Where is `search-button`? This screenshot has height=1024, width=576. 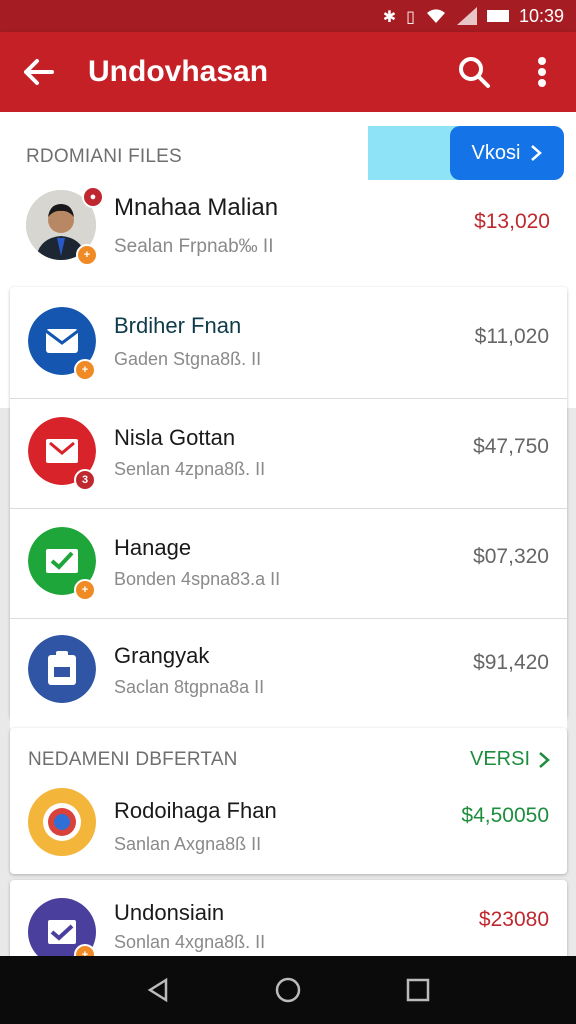
search-button is located at coordinates (474, 72).